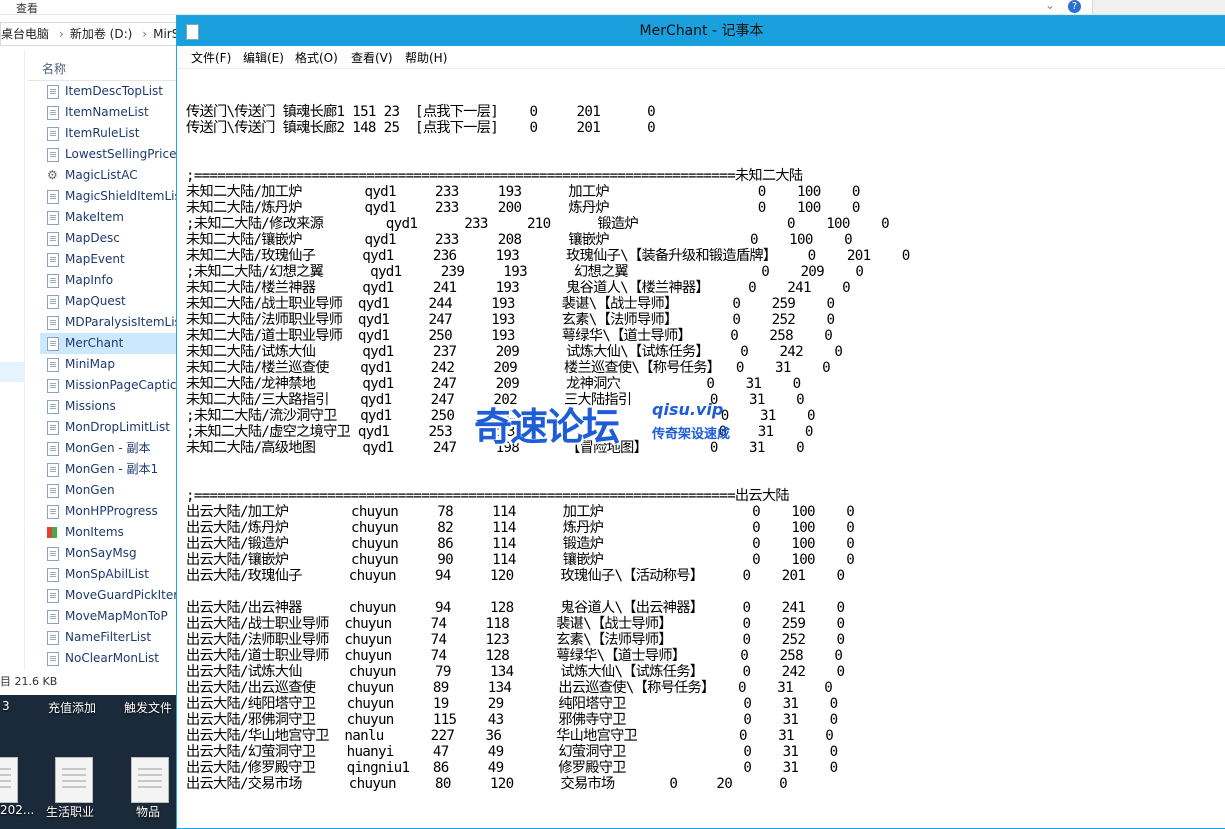 The width and height of the screenshot is (1225, 829). Describe the element at coordinates (110, 490) in the screenshot. I see `file-list-item: MonGen` at that location.